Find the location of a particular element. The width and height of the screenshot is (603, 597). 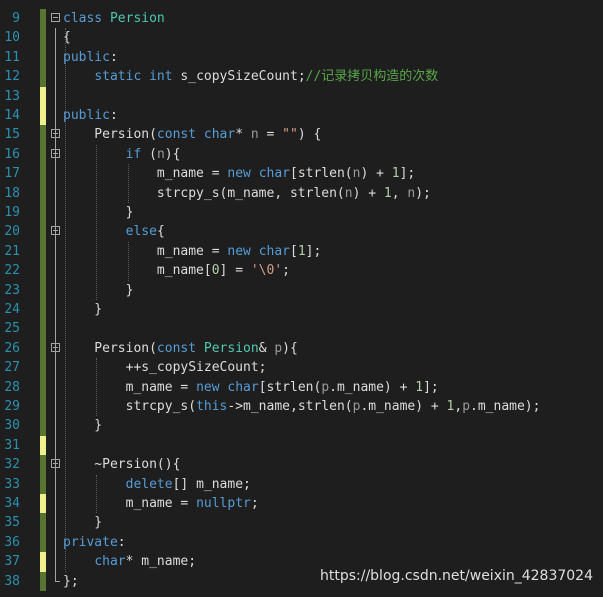

code-line: 13 is located at coordinates (301, 96).